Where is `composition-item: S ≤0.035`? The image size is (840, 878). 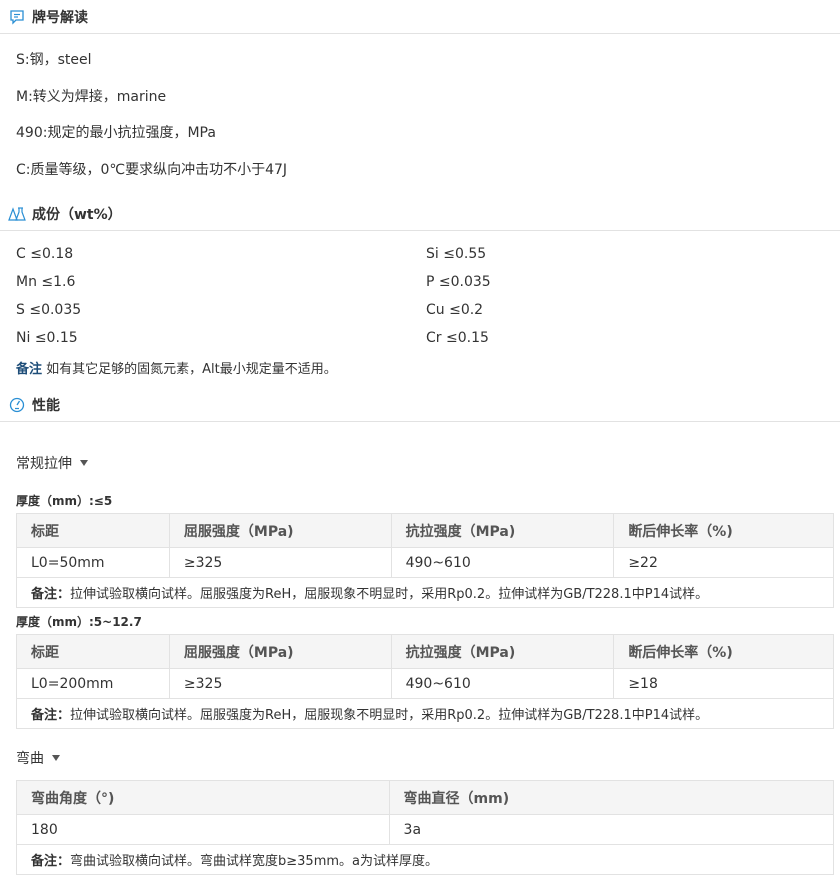 composition-item: S ≤0.035 is located at coordinates (49, 310).